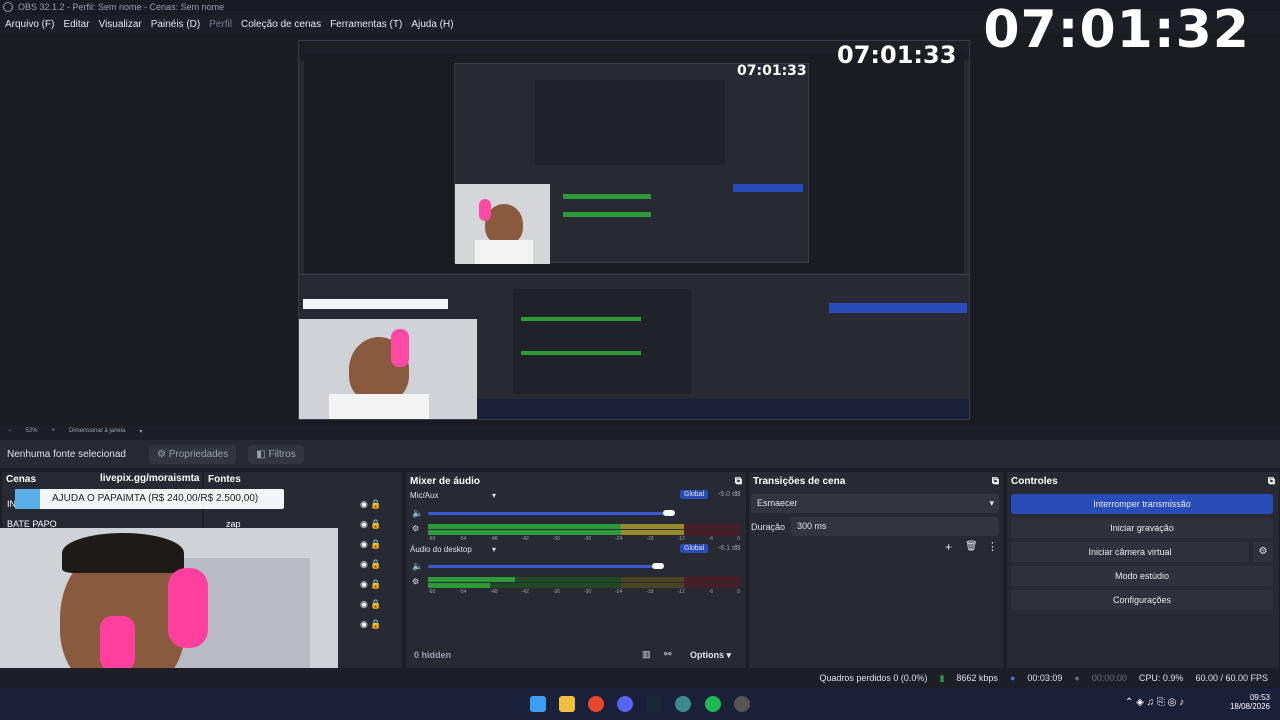  I want to click on zoom-in-icon: +, so click(54, 431).